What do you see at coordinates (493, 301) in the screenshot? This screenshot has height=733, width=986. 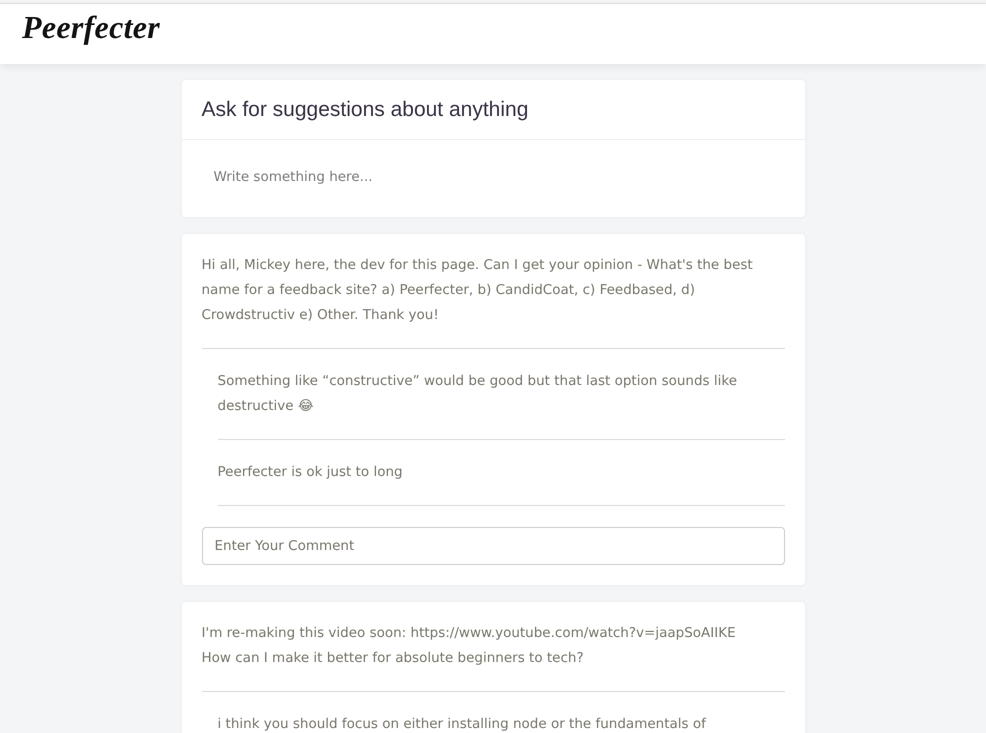 I see `post-text: Hi all, Mickey here, the dev for this page. Can I get your opinion - What's the best name for a feedback site? a) Peerfecter, b) CandidCoat, c) Feedbased, d) Crowdstructiv e) Other. Thank you!` at bounding box center [493, 301].